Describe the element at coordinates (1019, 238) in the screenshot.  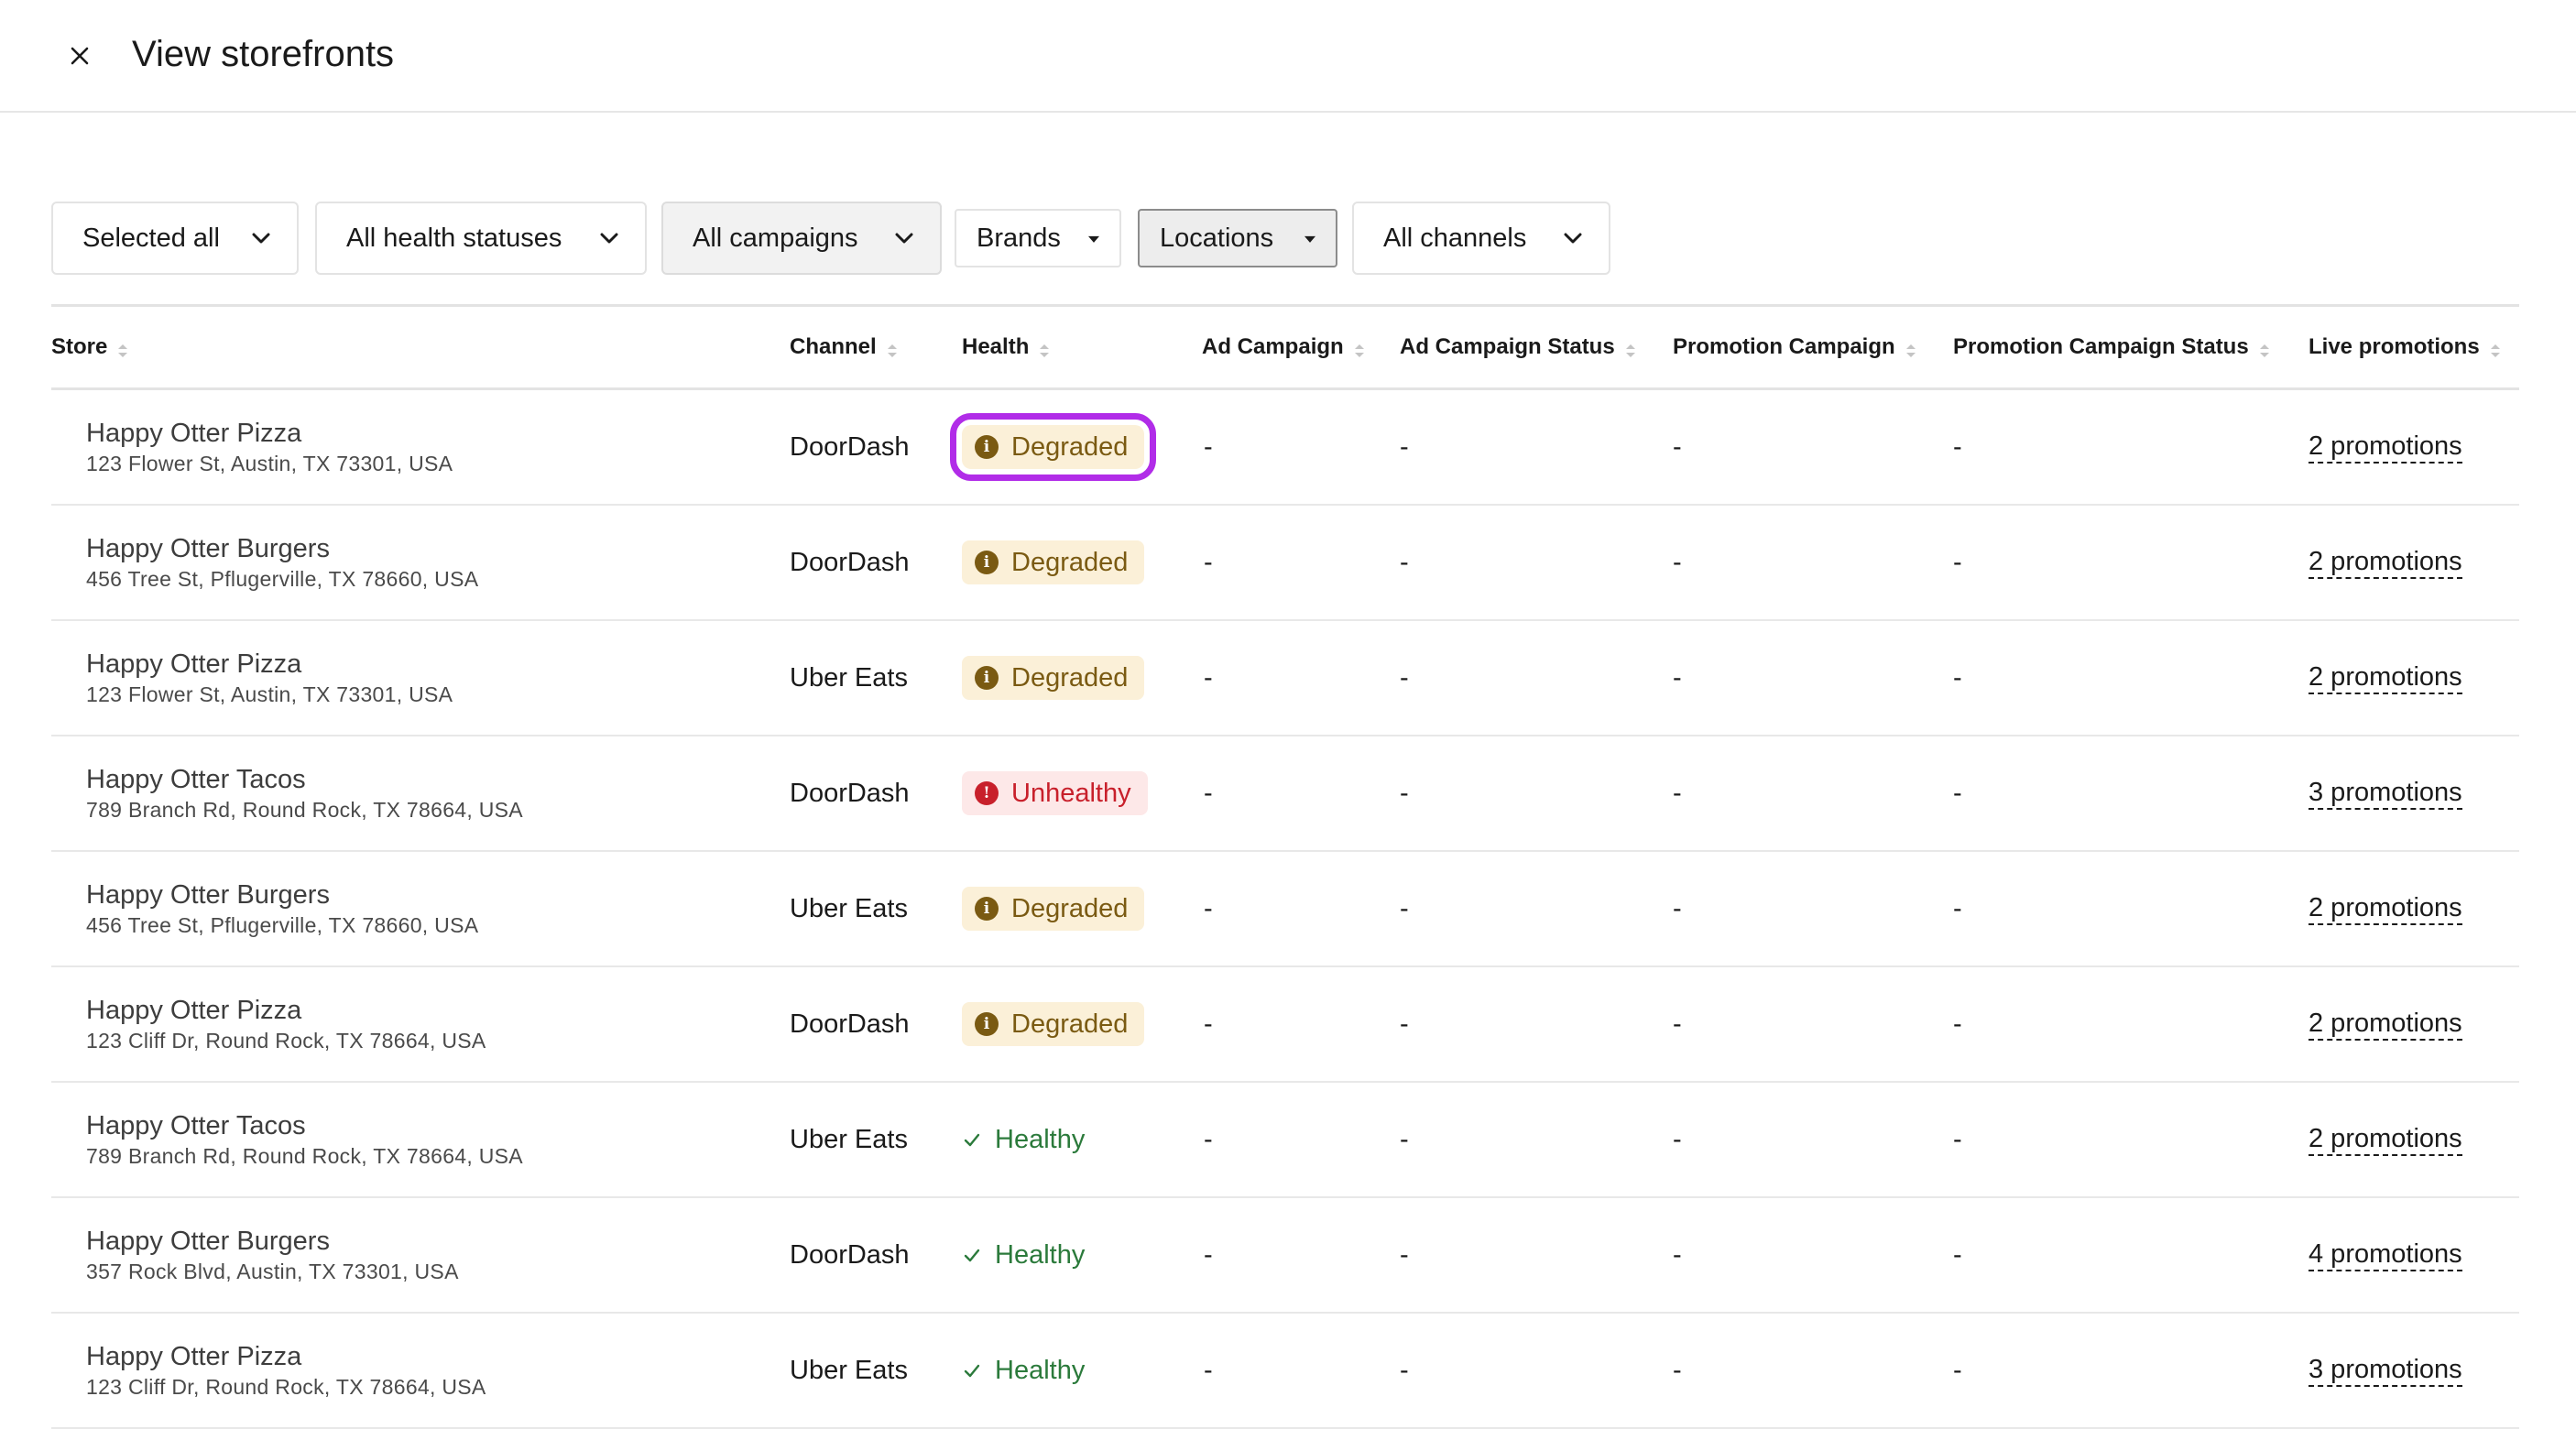
I see `filter-label: Brands` at that location.